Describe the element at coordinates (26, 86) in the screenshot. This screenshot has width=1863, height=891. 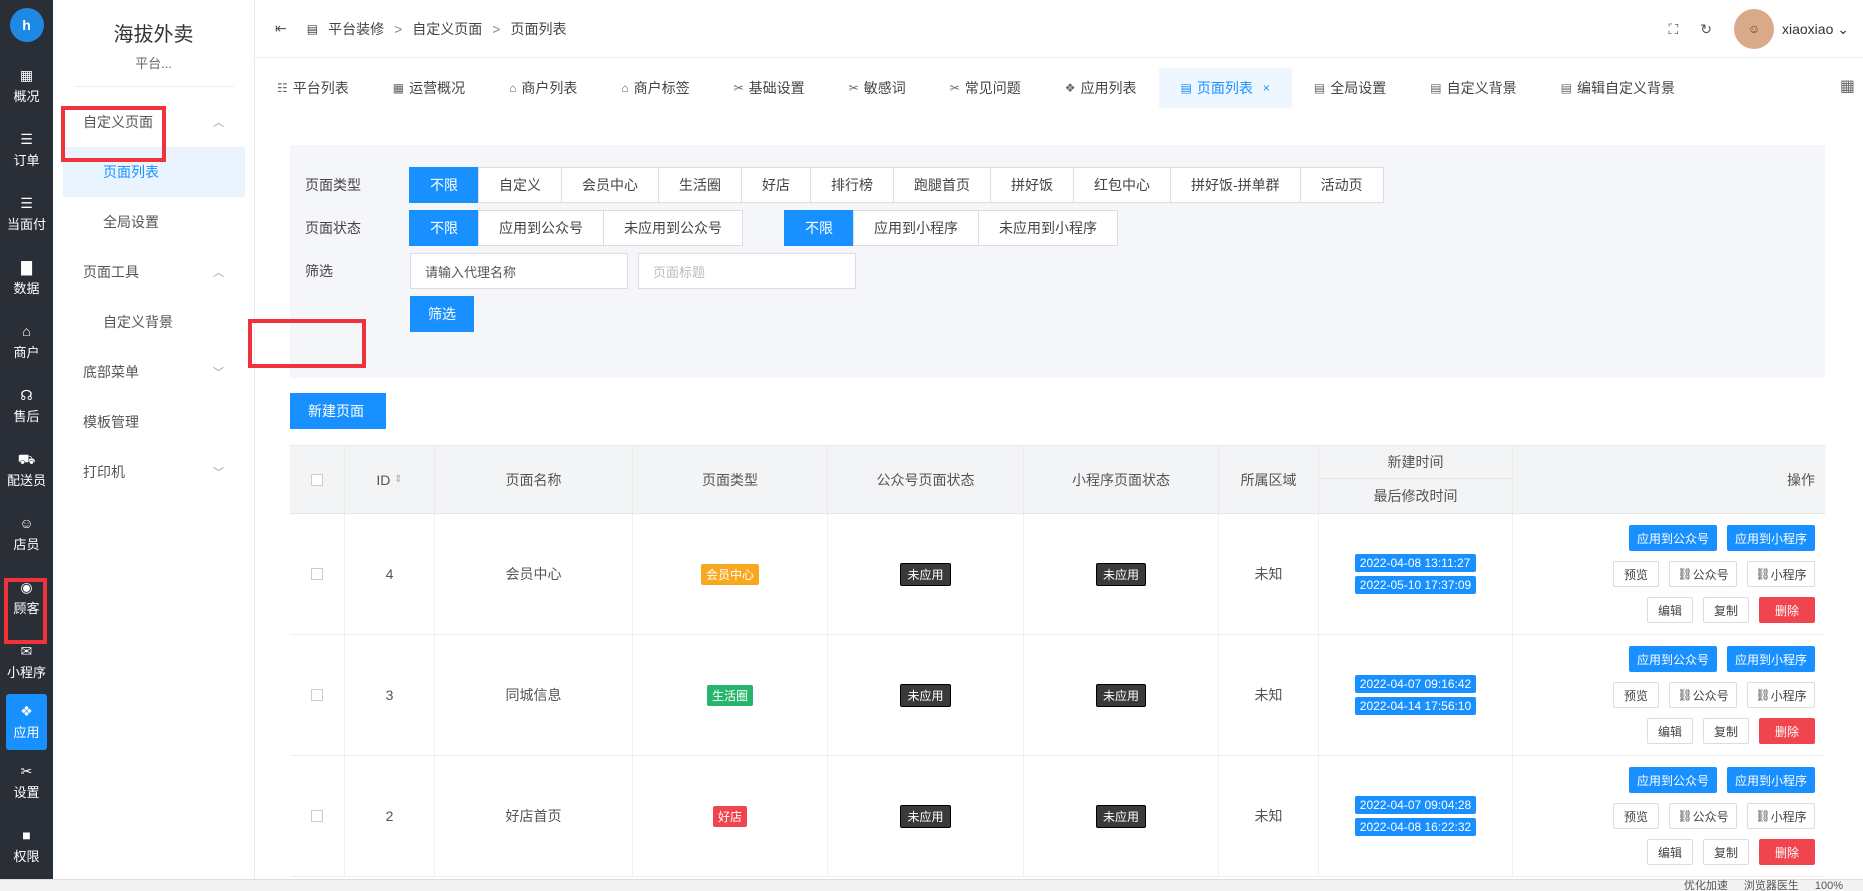
I see `rail-item-dashboard: ▦ 概况` at that location.